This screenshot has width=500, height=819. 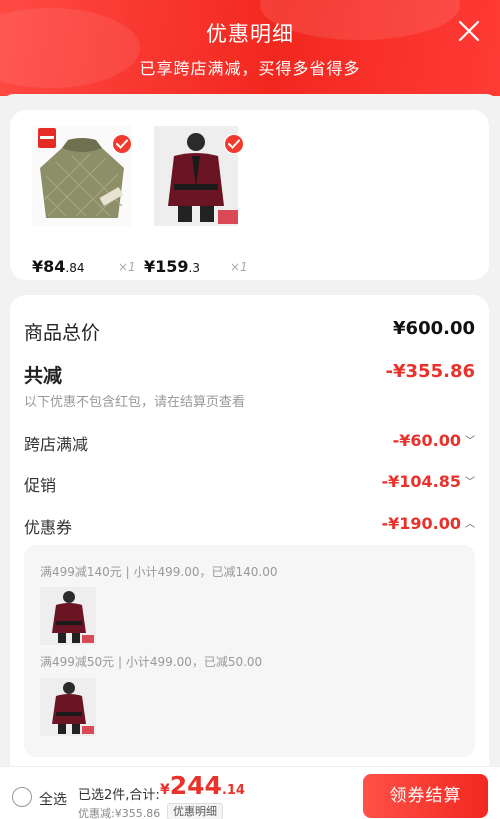 What do you see at coordinates (62, 333) in the screenshot?
I see `total-price-label: 商品总价` at bounding box center [62, 333].